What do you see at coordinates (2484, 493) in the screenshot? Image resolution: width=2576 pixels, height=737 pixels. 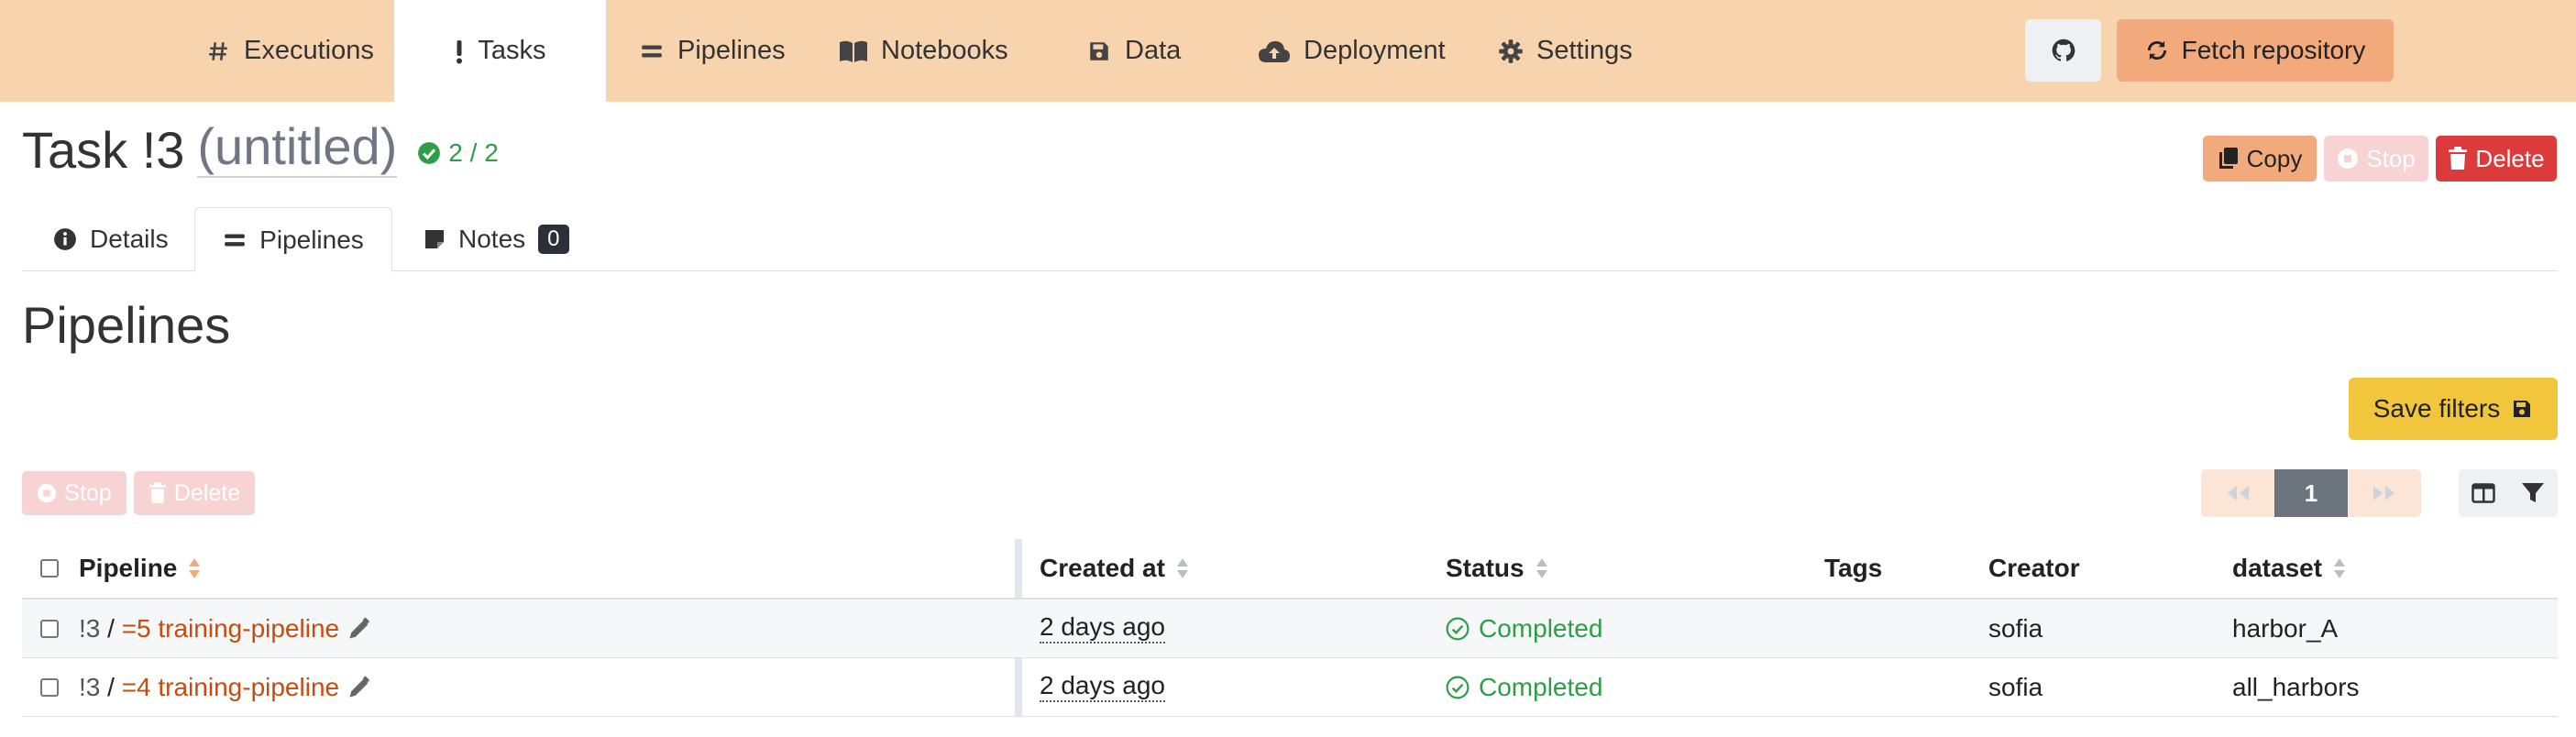 I see `columns-button` at bounding box center [2484, 493].